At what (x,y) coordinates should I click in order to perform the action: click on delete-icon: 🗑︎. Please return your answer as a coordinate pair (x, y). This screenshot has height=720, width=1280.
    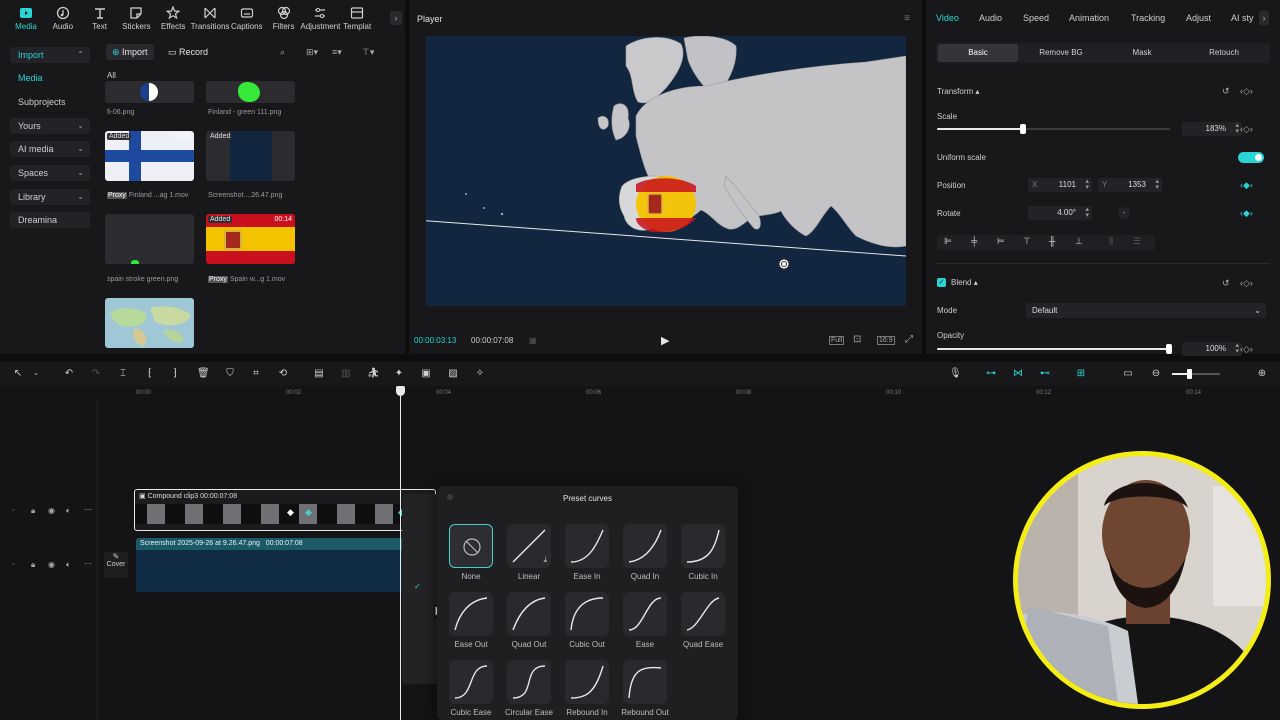
    Looking at the image, I should click on (203, 374).